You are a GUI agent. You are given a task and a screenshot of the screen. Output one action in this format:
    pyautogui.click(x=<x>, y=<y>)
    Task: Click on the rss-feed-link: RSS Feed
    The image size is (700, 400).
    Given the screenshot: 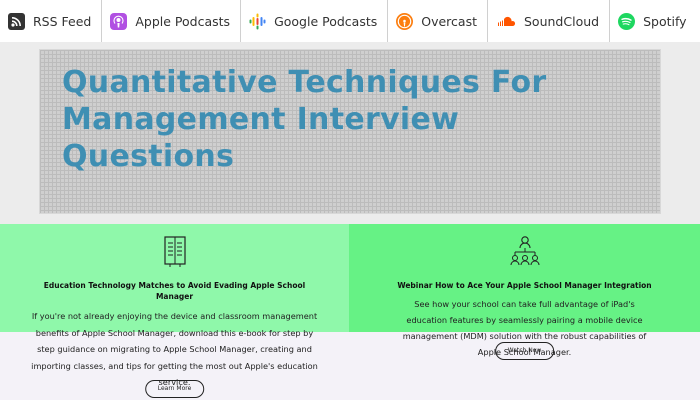 What is the action you would take?
    pyautogui.click(x=51, y=21)
    